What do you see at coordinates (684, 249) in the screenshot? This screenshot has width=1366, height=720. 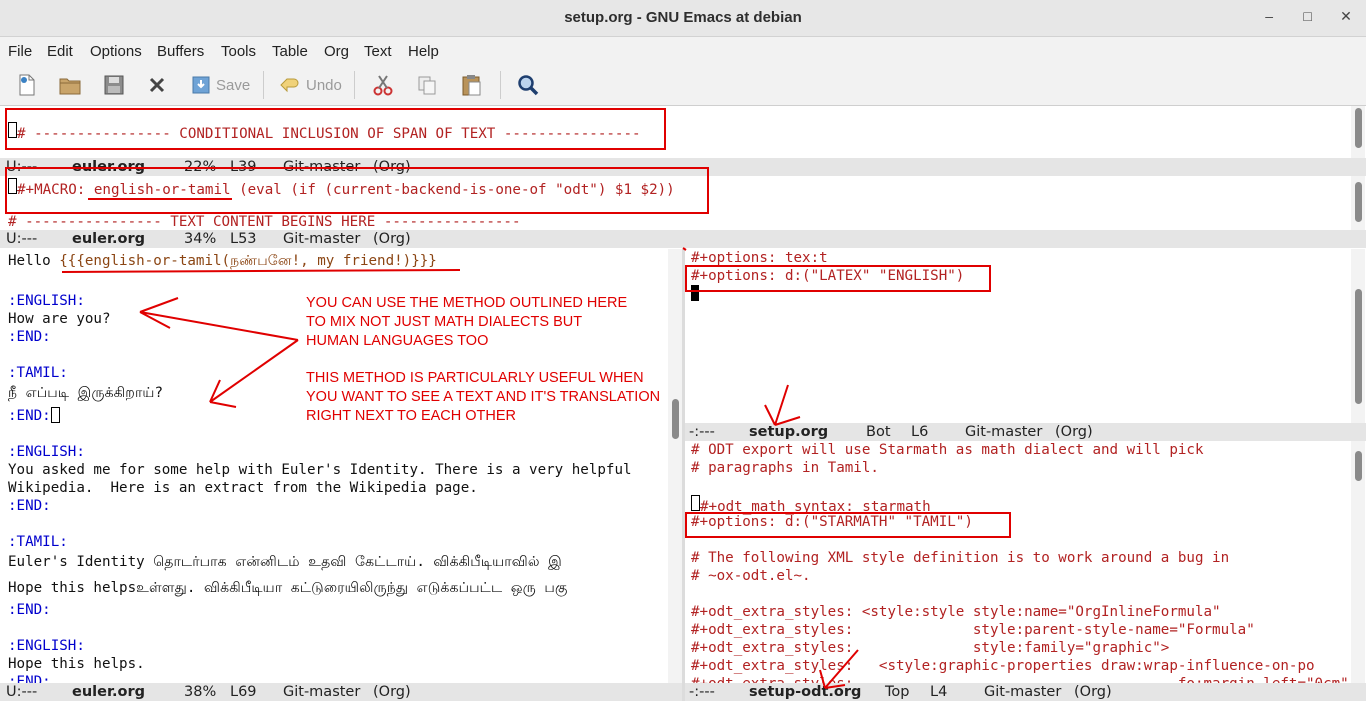 I see `tick-mark` at bounding box center [684, 249].